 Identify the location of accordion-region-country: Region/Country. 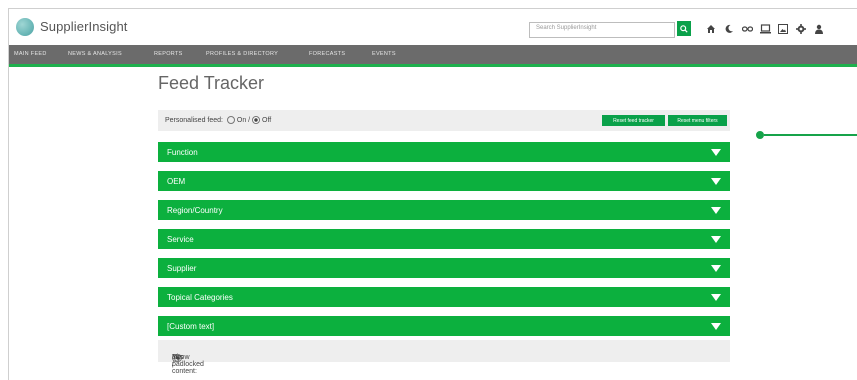
(444, 210).